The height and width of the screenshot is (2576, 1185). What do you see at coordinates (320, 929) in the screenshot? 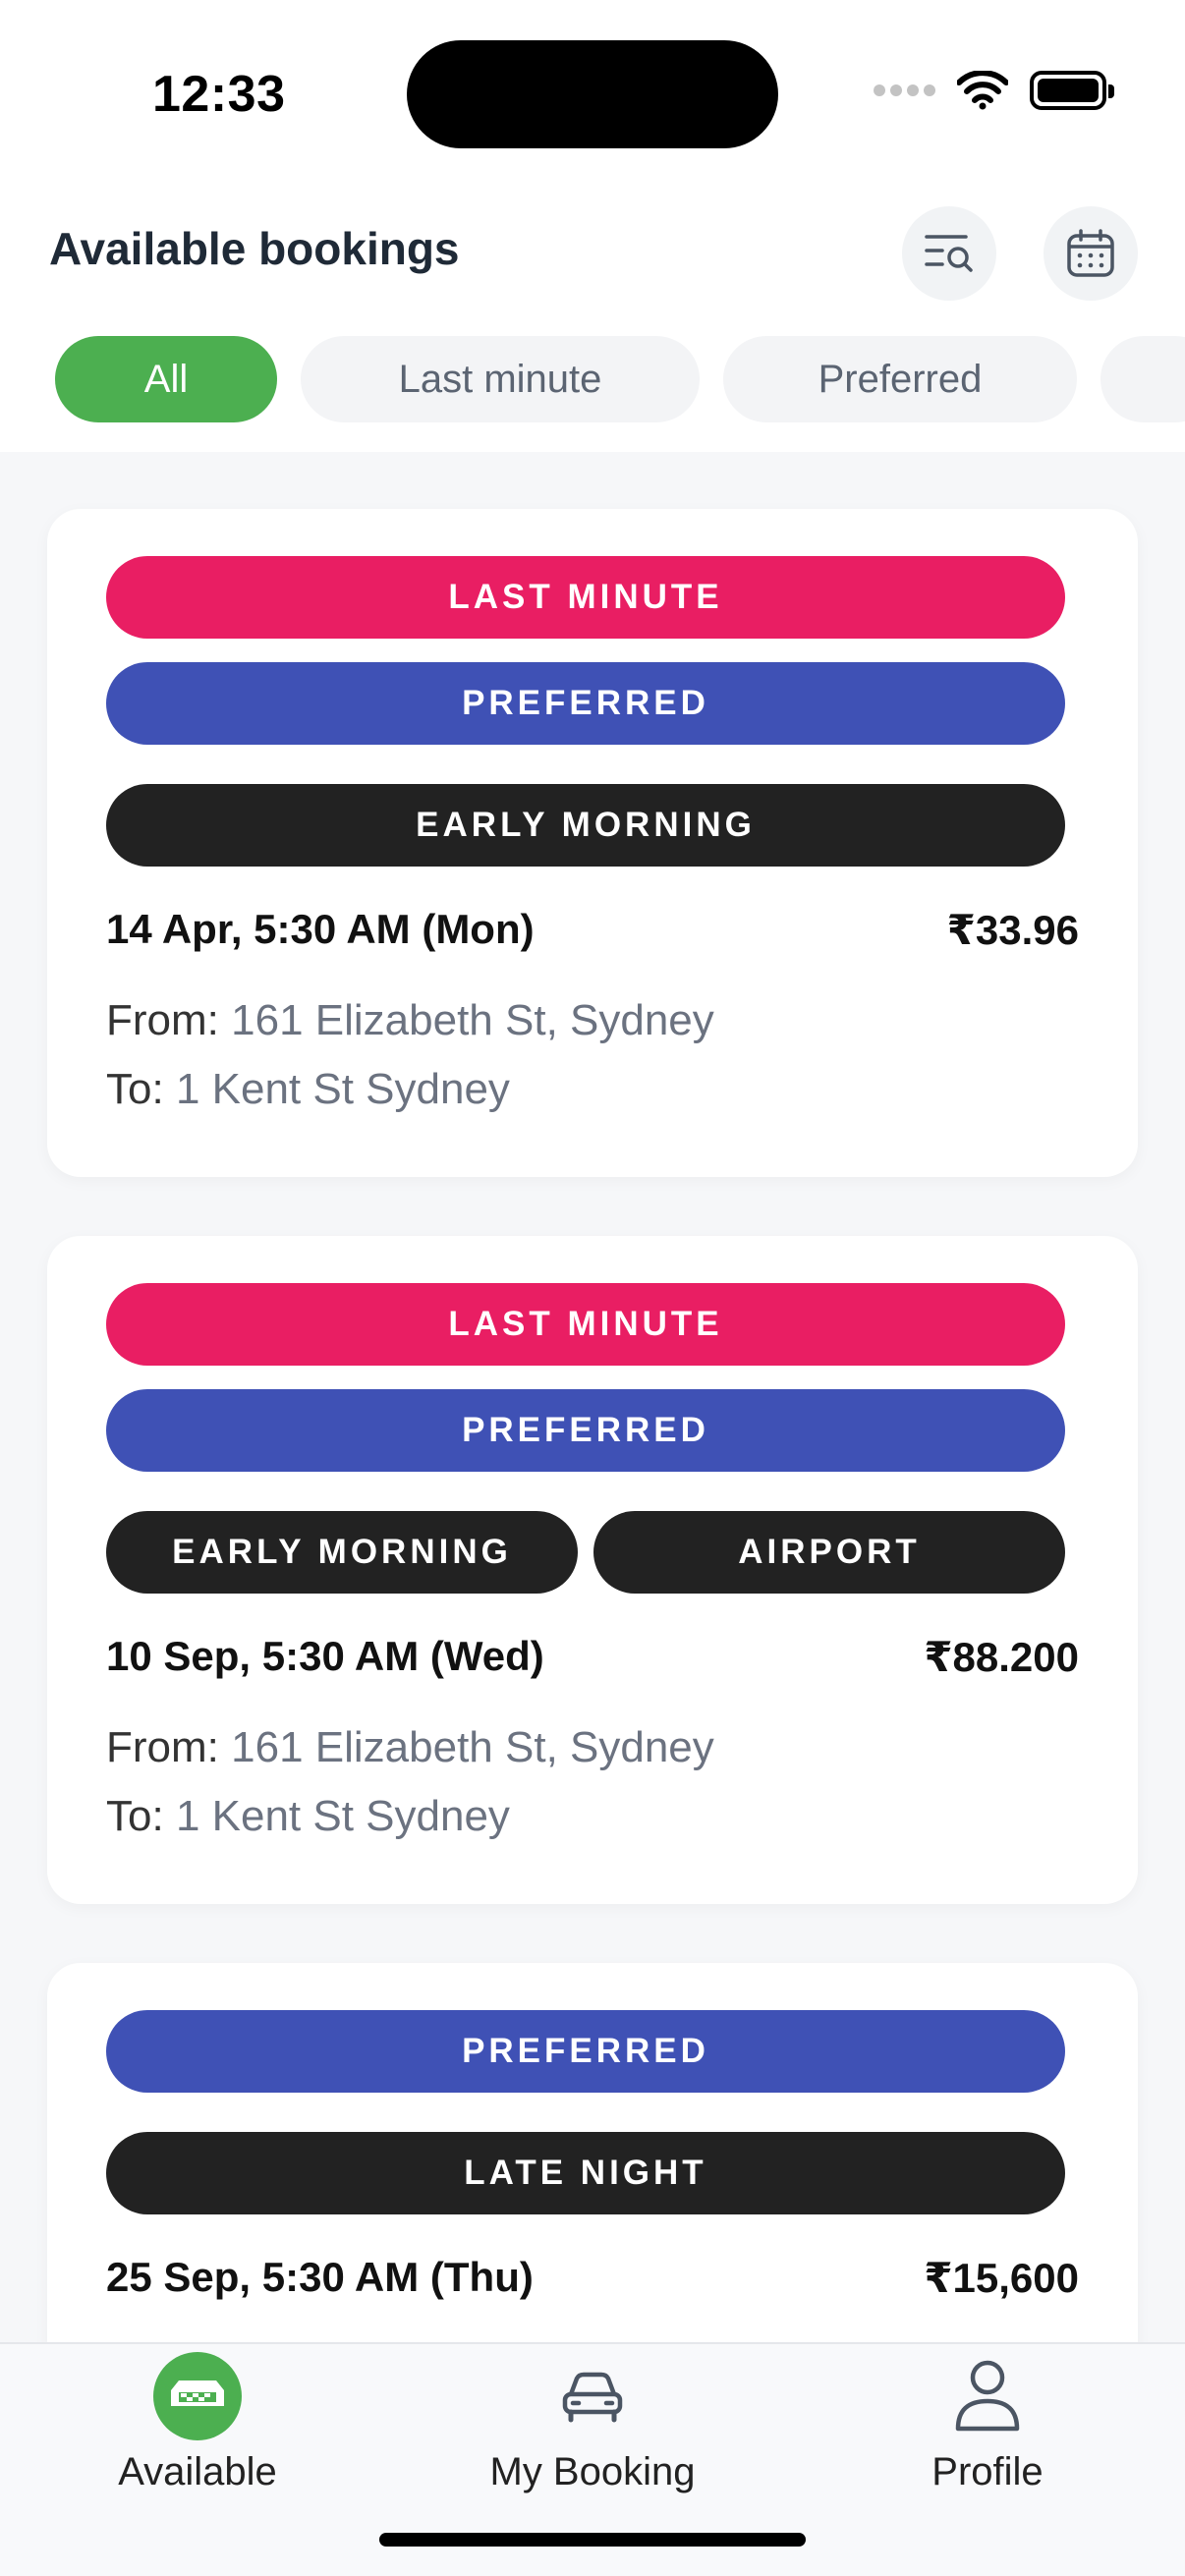
I see `booking-datetime: 14 Apr, 5:30 AM (Mon)` at bounding box center [320, 929].